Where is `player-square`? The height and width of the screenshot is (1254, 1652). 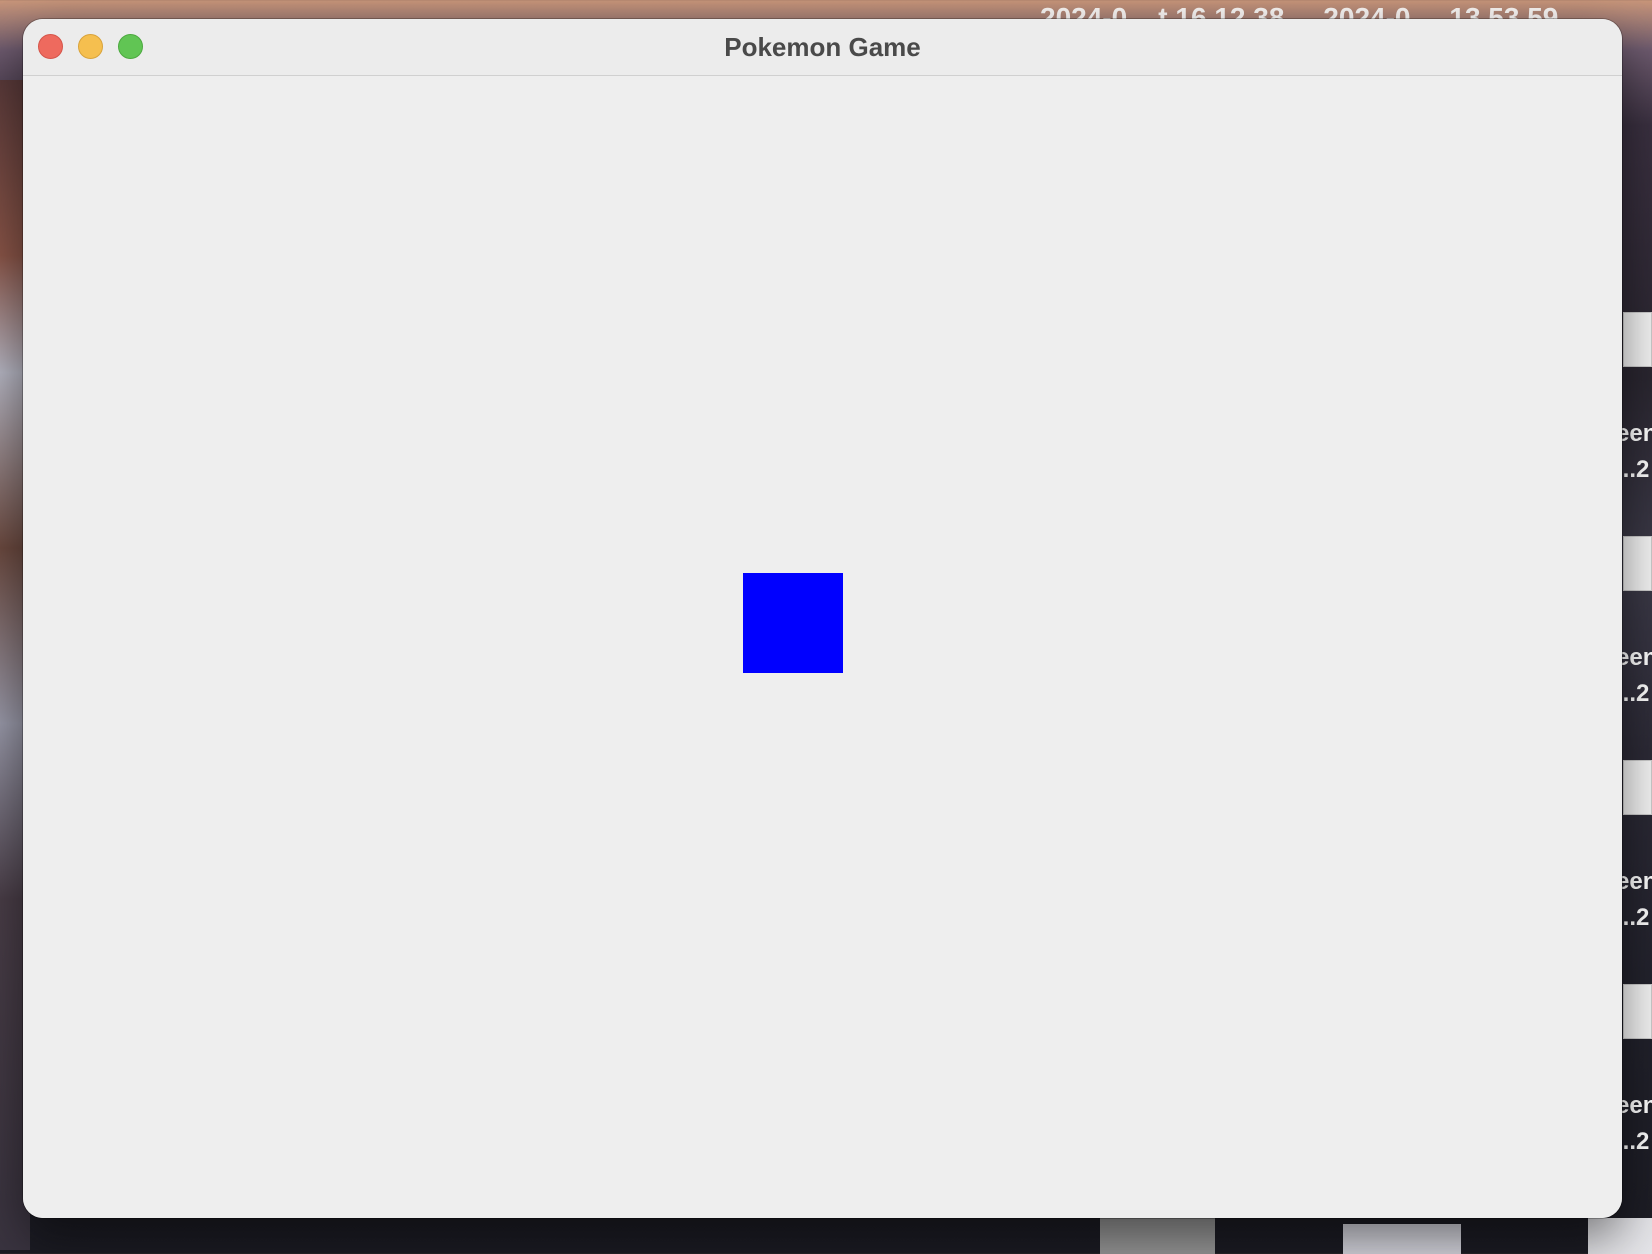 player-square is located at coordinates (793, 623).